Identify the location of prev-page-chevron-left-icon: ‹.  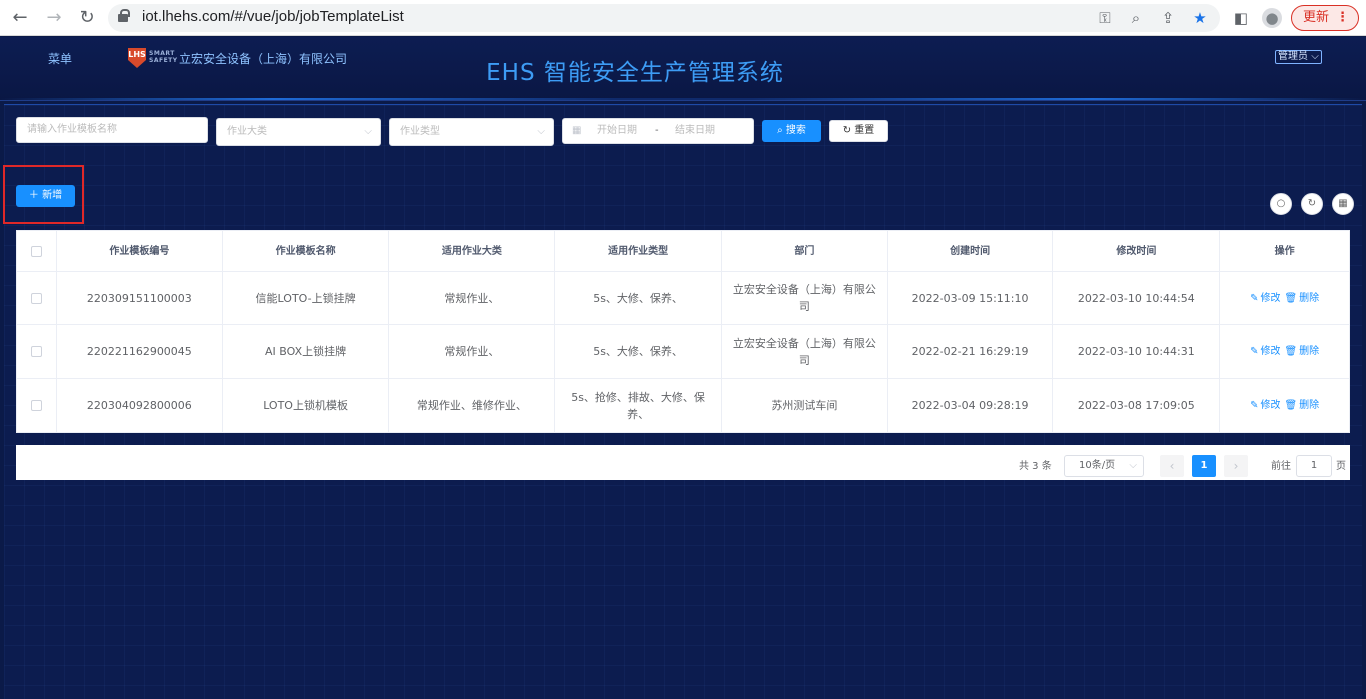
(1172, 466).